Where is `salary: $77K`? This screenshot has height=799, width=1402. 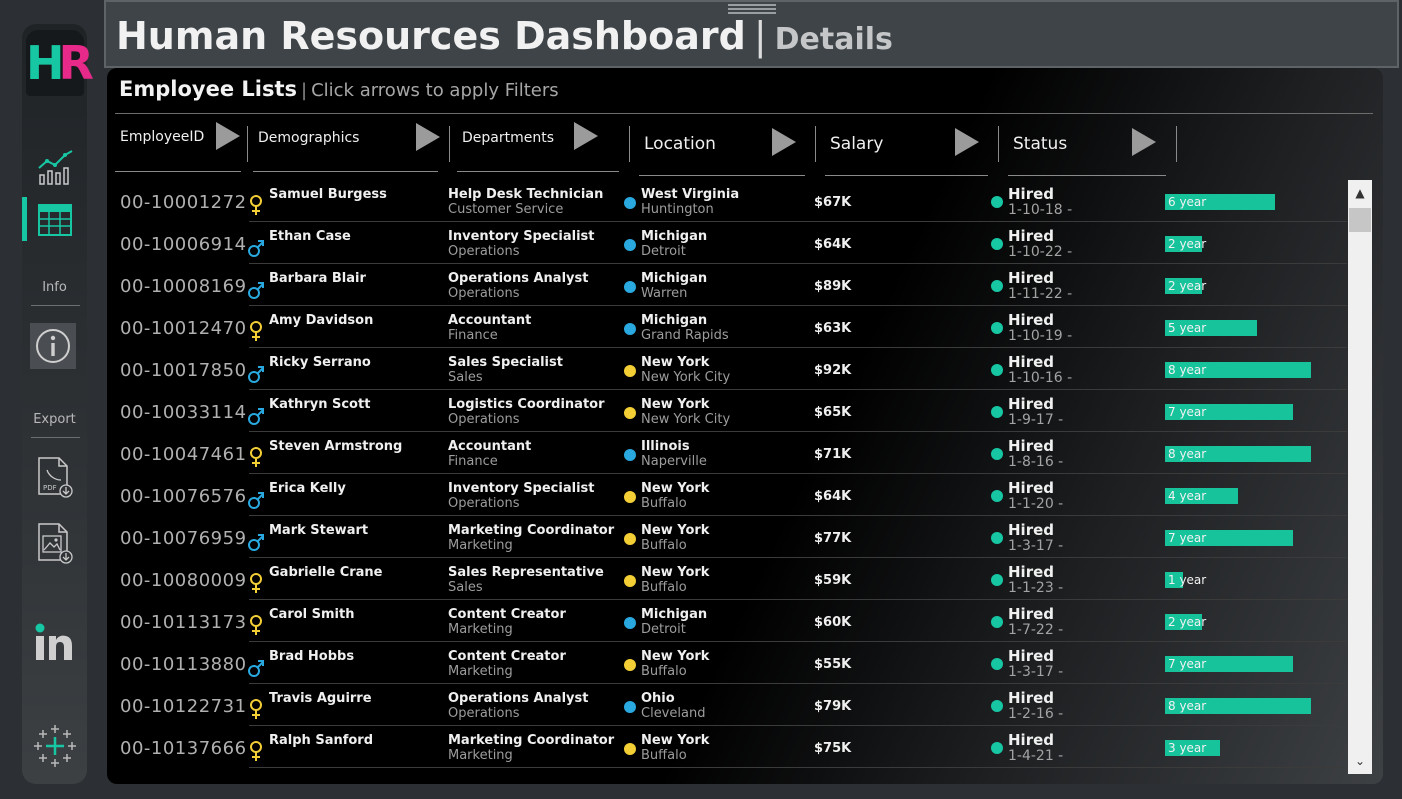
salary: $77K is located at coordinates (833, 538).